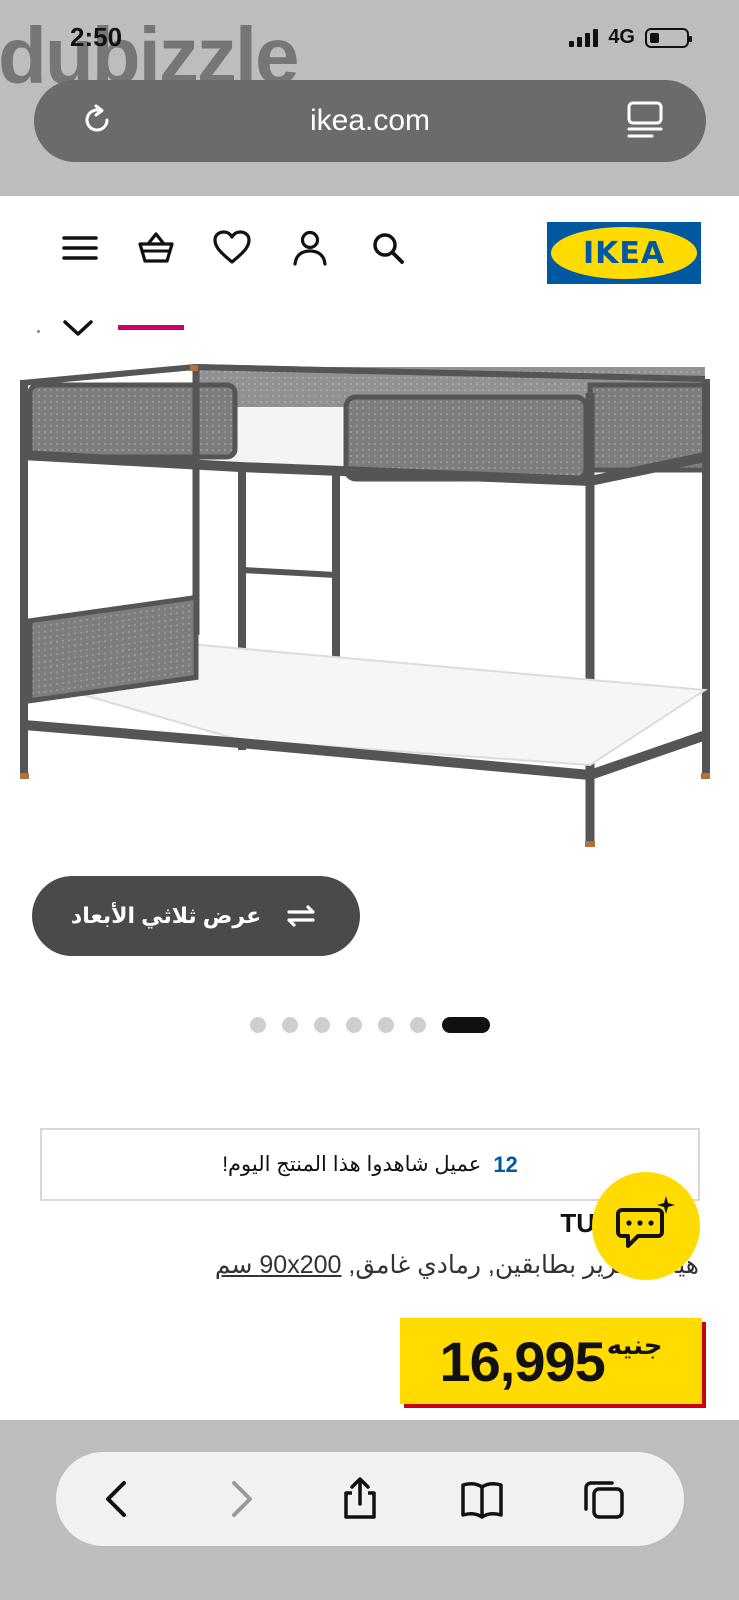  Describe the element at coordinates (505, 1164) in the screenshot. I see `viewers-count: 12` at that location.